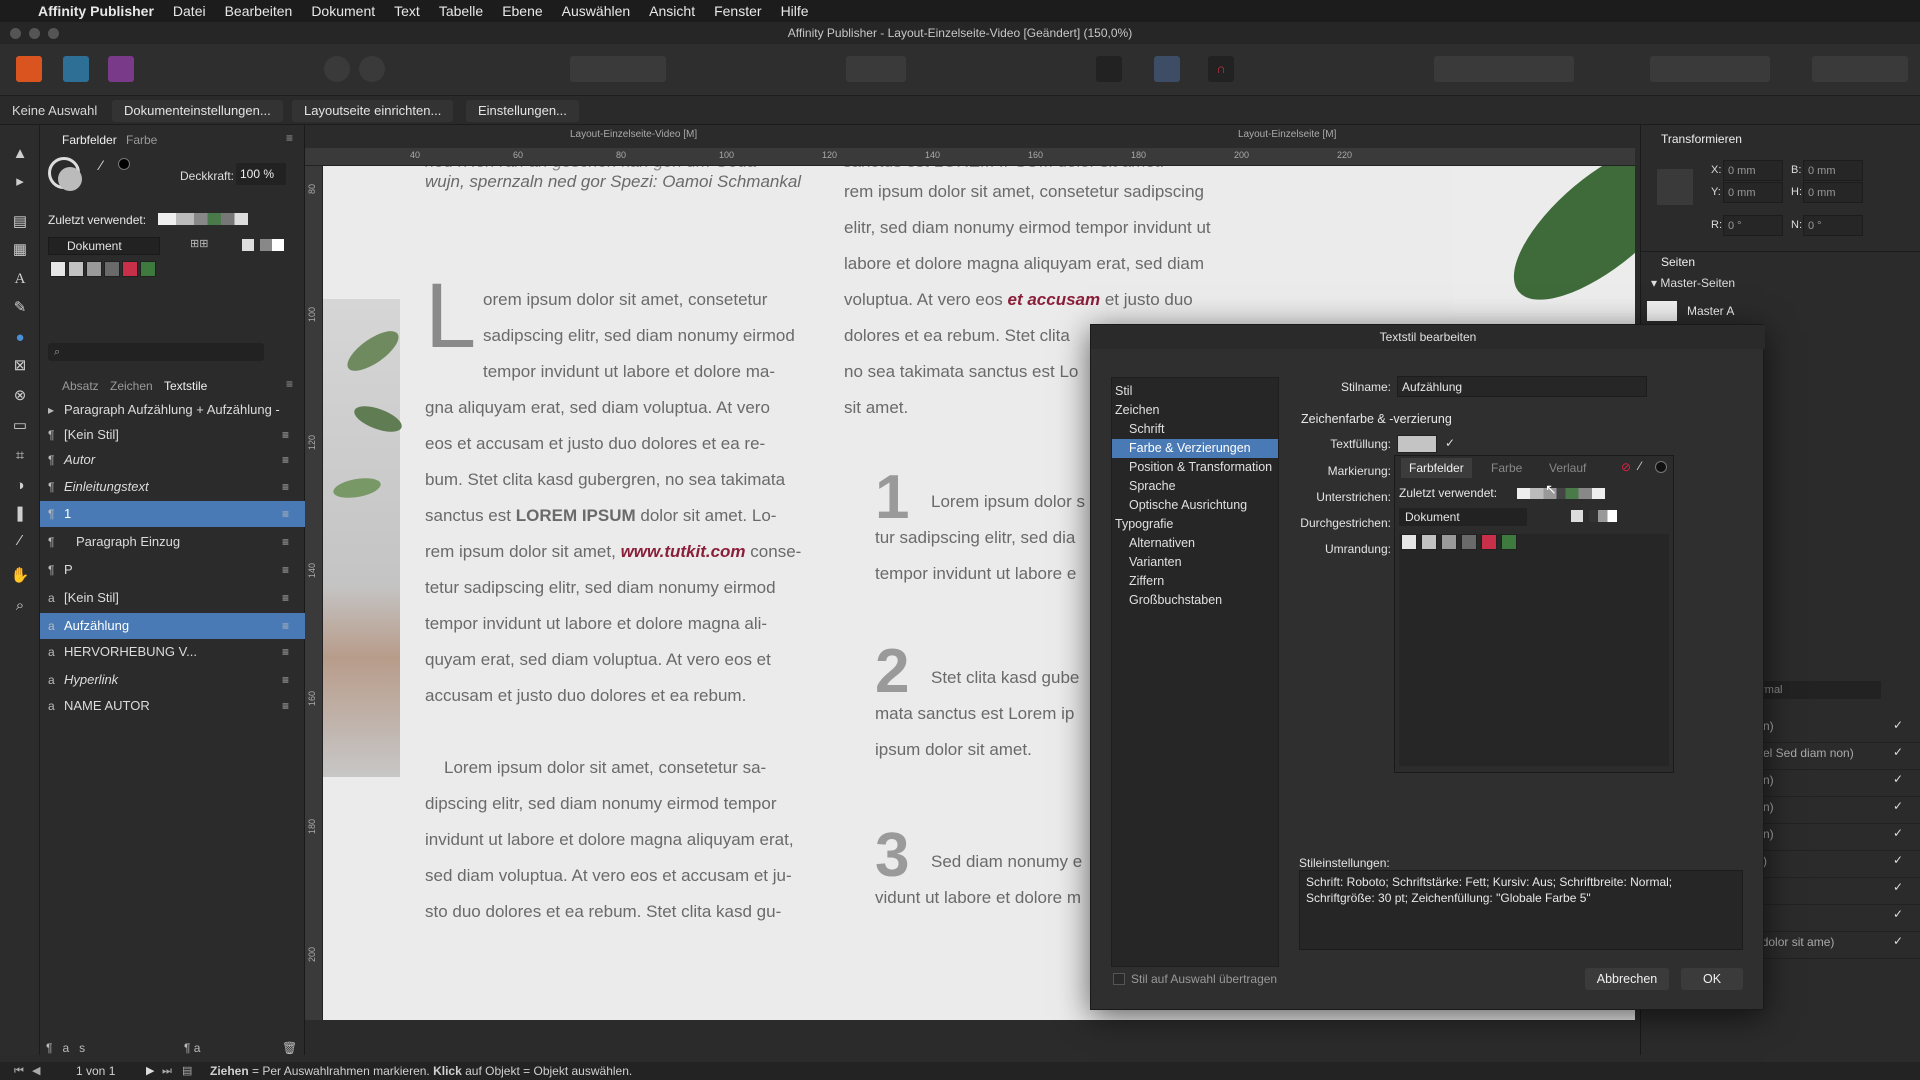  I want to click on y-field: 0 mm, so click(1753, 192).